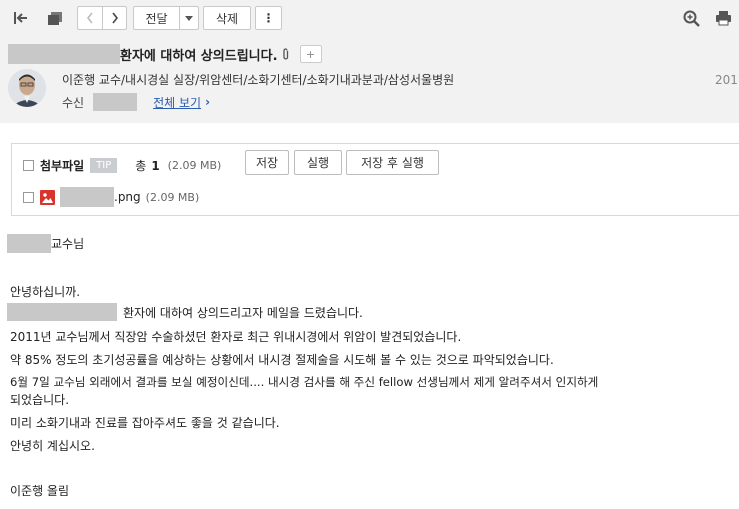 The height and width of the screenshot is (509, 739). What do you see at coordinates (208, 102) in the screenshot?
I see `chevron-right-icon: ›` at bounding box center [208, 102].